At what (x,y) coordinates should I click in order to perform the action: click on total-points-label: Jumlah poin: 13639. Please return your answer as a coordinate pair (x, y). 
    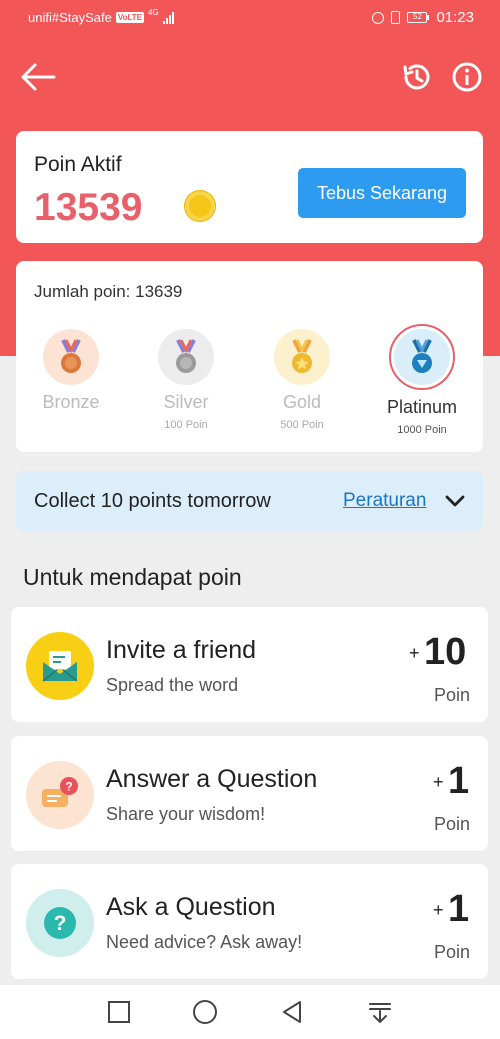
    Looking at the image, I should click on (108, 291).